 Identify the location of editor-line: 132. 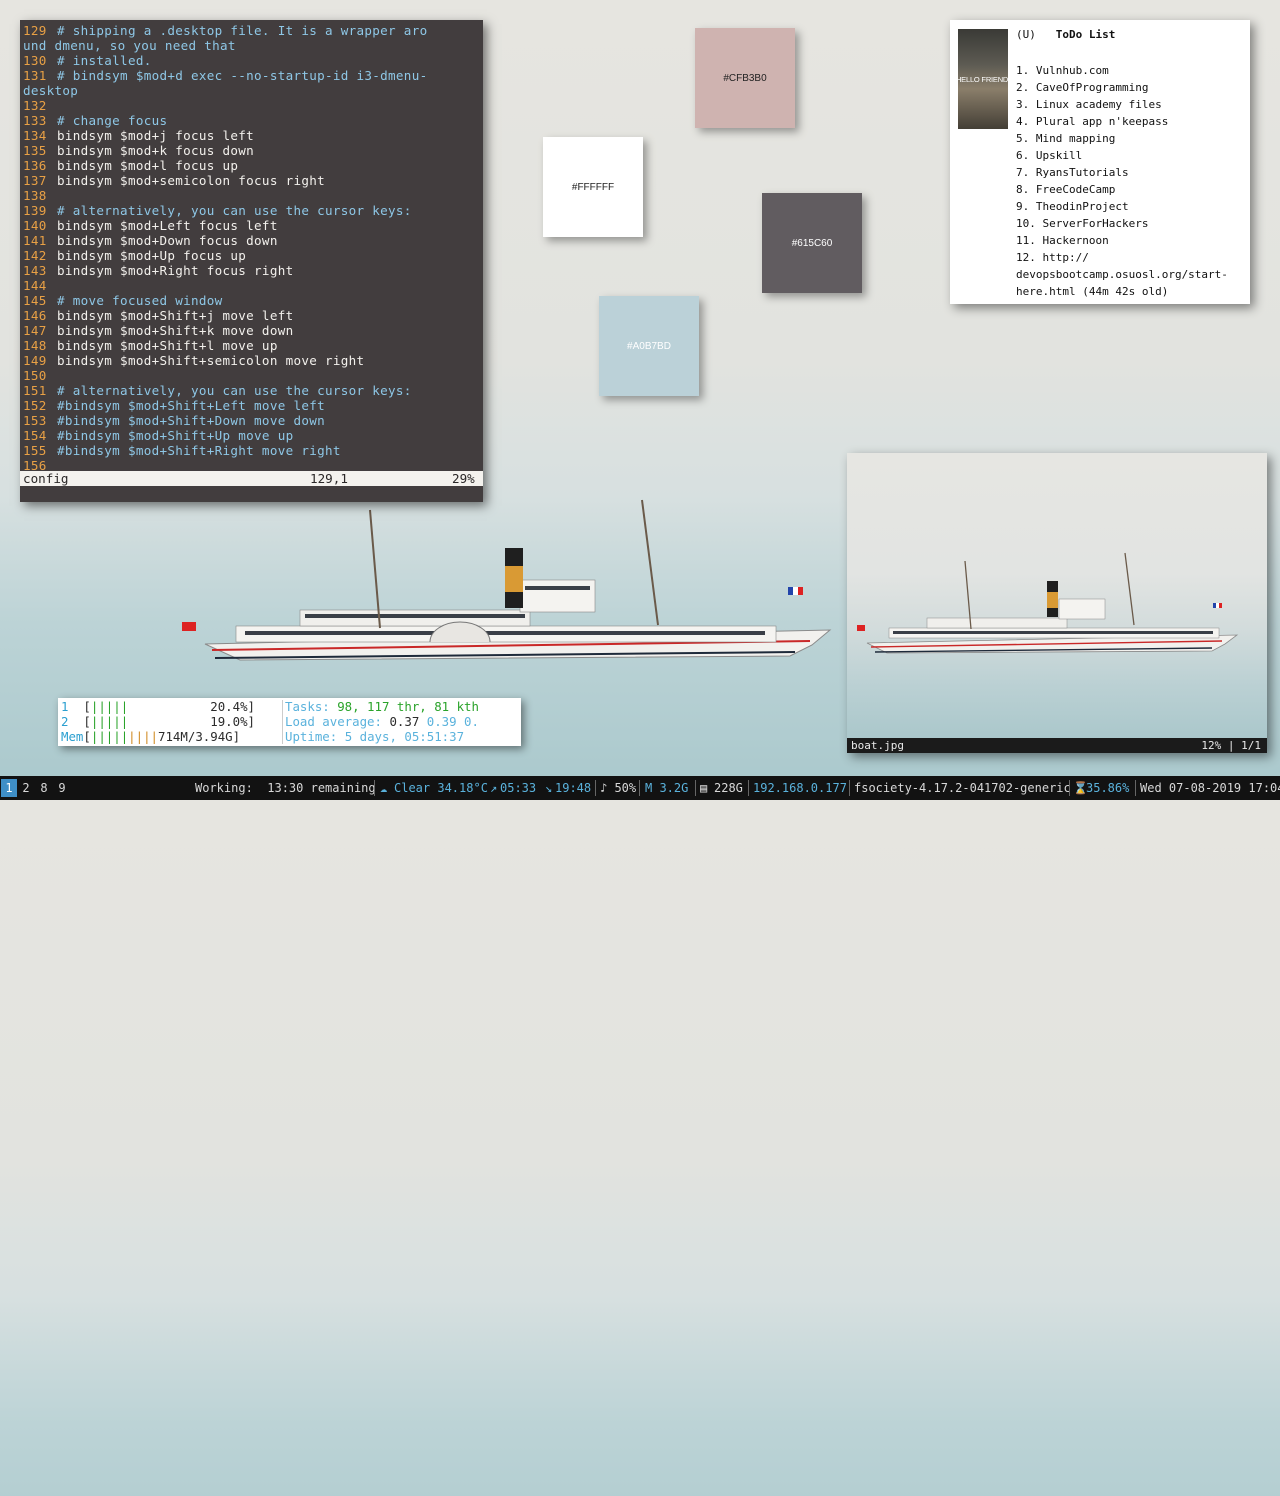
(253, 105).